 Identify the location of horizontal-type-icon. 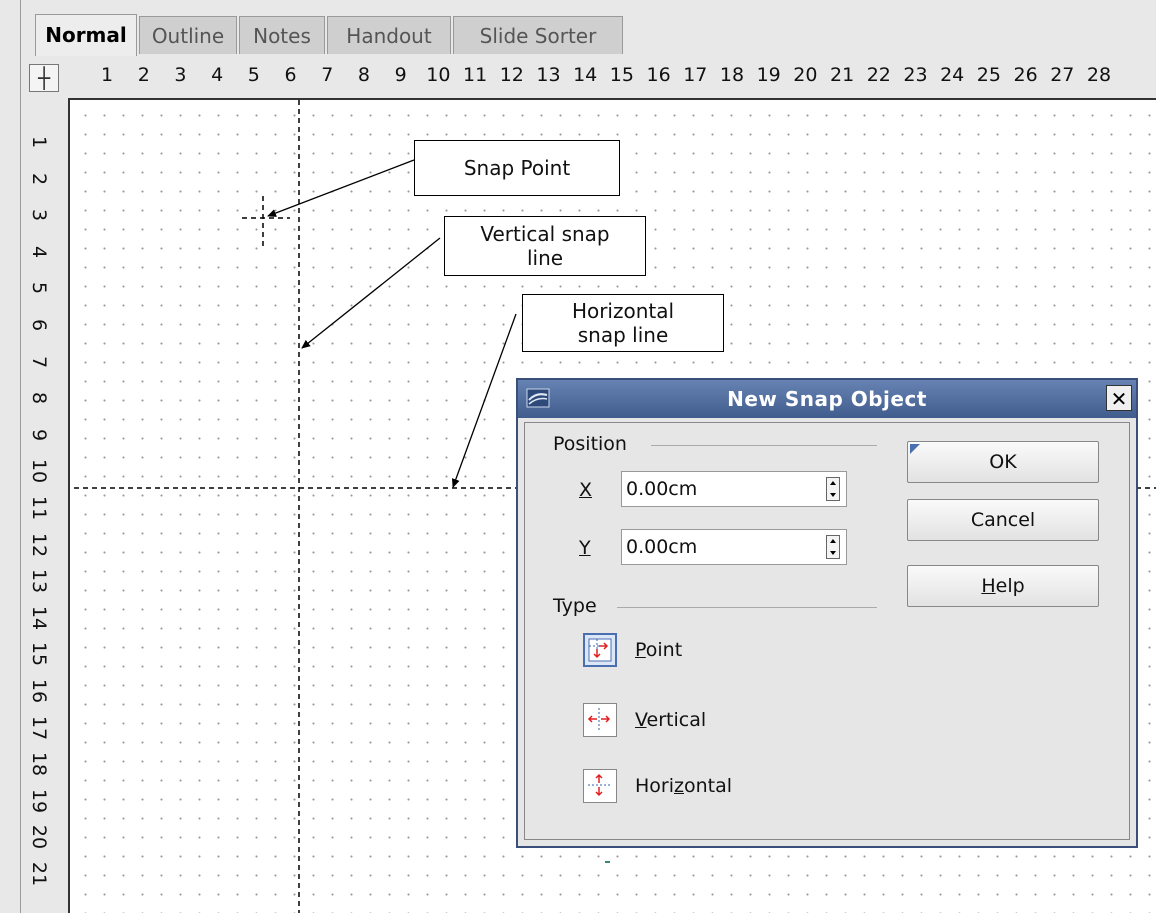
(600, 786).